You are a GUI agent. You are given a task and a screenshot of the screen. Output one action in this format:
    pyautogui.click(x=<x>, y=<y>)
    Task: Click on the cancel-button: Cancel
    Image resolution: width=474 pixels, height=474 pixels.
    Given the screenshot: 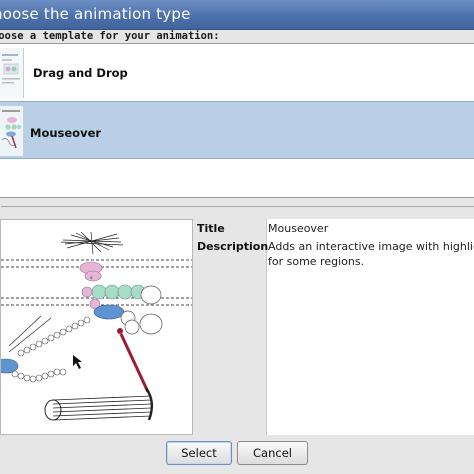 What is the action you would take?
    pyautogui.click(x=272, y=453)
    